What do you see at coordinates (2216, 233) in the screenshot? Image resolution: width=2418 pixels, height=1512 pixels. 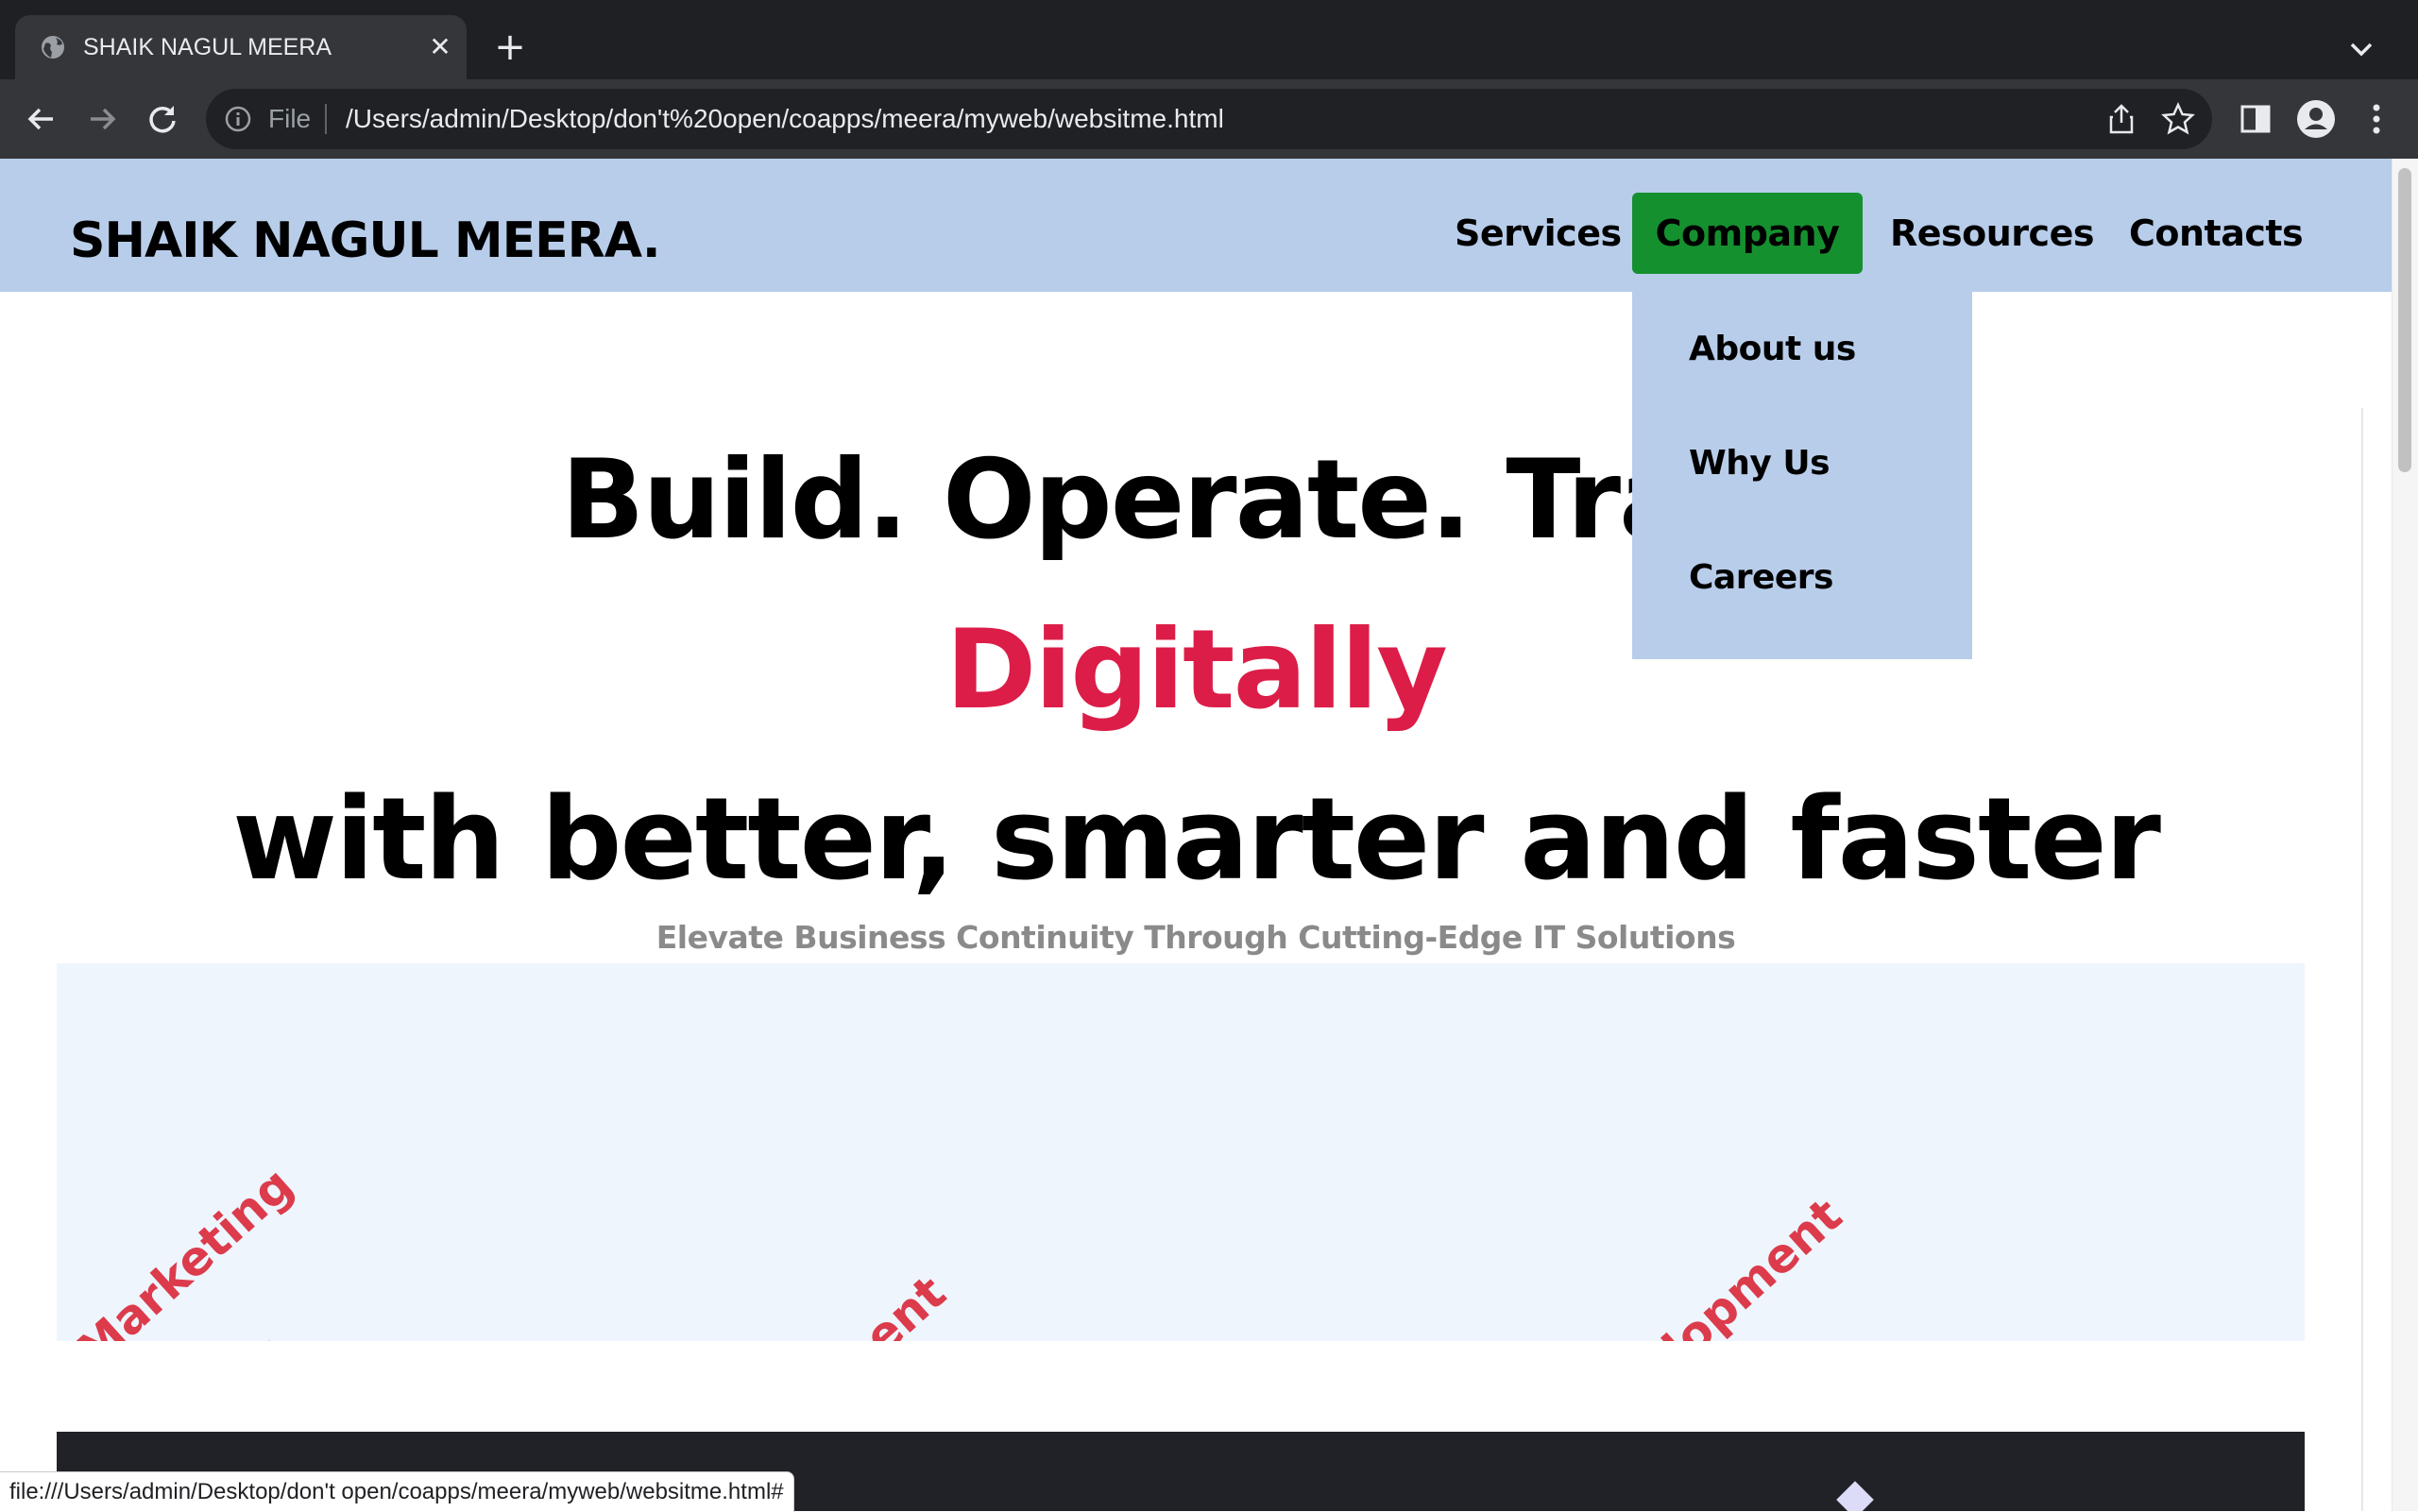 I see `nav-contacts: Contacts` at bounding box center [2216, 233].